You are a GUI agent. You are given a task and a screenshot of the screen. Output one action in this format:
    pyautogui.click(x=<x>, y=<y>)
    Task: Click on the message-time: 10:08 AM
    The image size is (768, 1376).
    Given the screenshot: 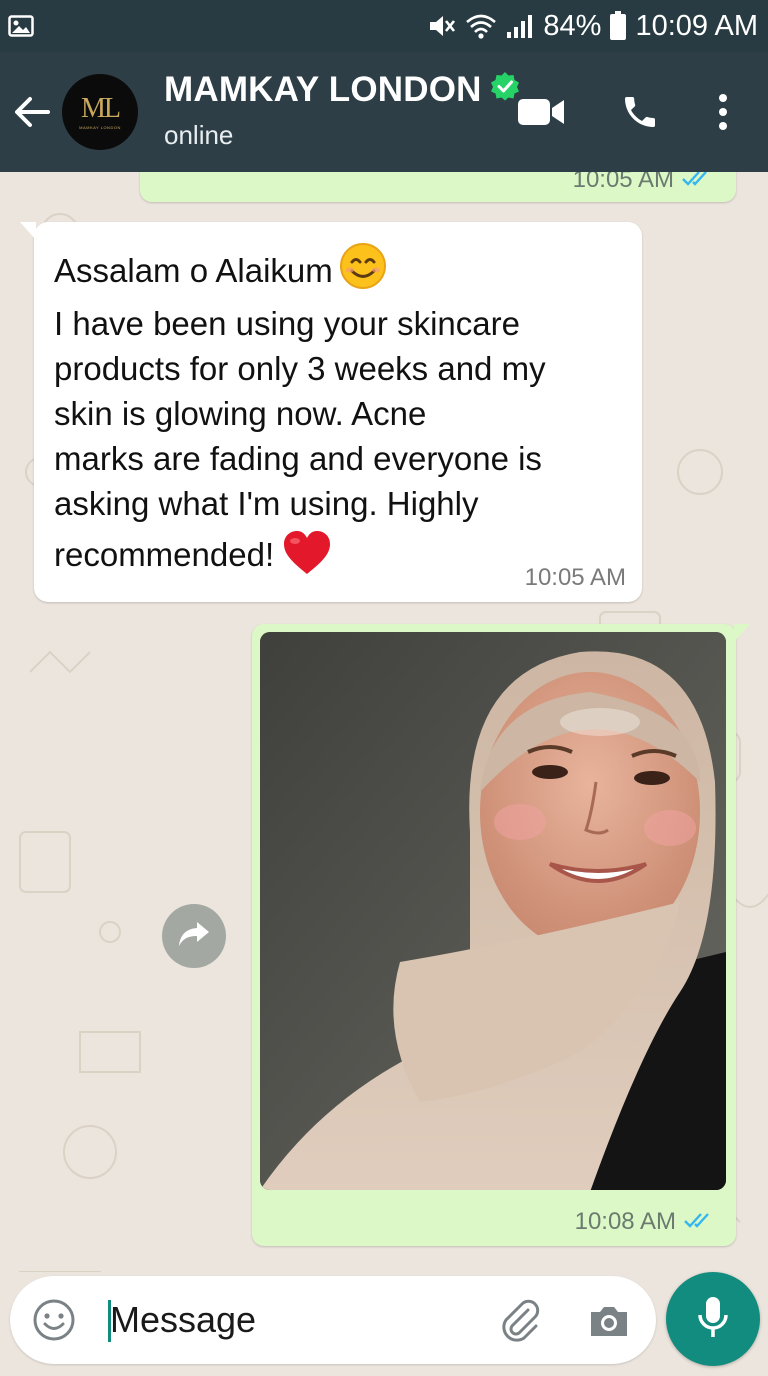 What is the action you would take?
    pyautogui.click(x=625, y=1221)
    